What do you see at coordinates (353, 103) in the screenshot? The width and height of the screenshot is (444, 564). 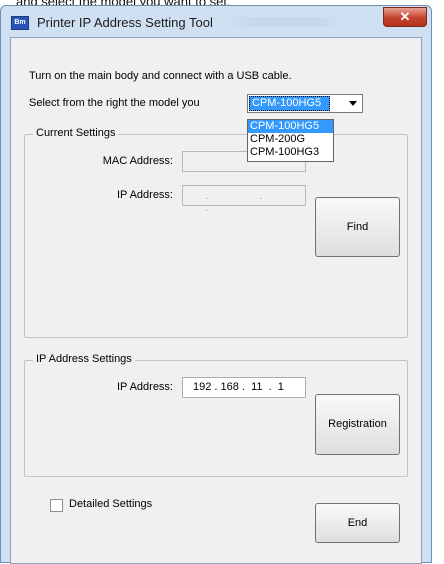 I see `chevron-down-icon` at bounding box center [353, 103].